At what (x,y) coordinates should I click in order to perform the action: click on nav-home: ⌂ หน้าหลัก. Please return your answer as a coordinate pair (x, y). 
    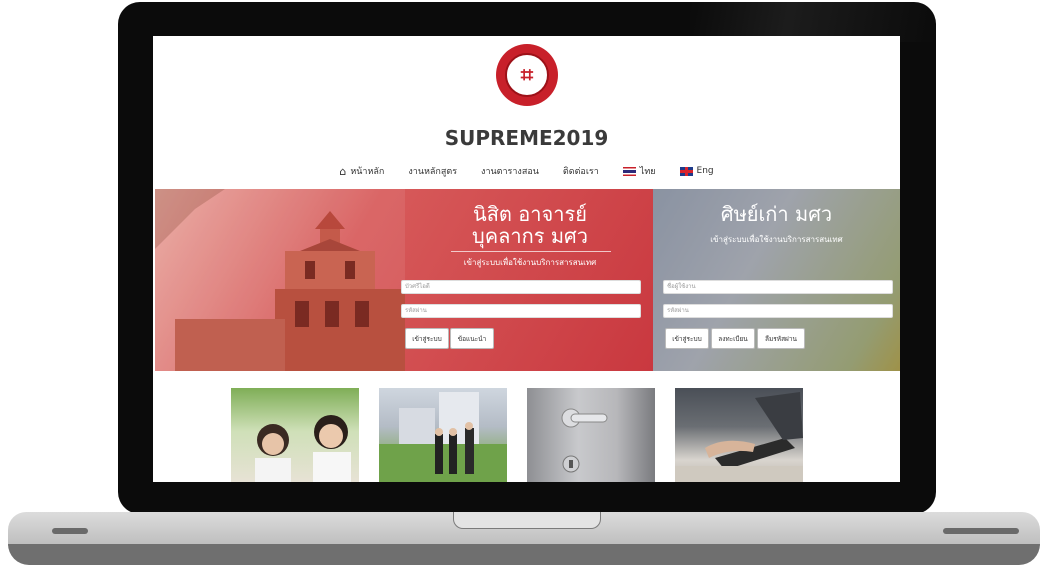
    Looking at the image, I should click on (361, 171).